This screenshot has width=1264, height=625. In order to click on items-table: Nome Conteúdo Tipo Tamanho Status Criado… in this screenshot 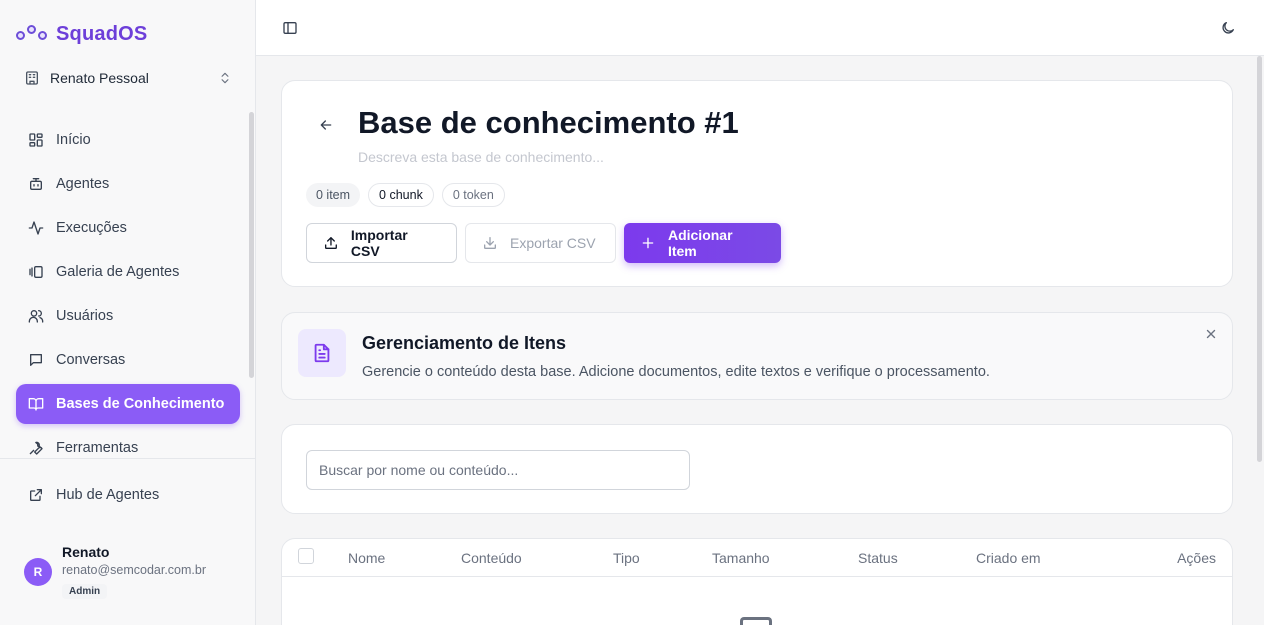, I will do `click(757, 581)`.